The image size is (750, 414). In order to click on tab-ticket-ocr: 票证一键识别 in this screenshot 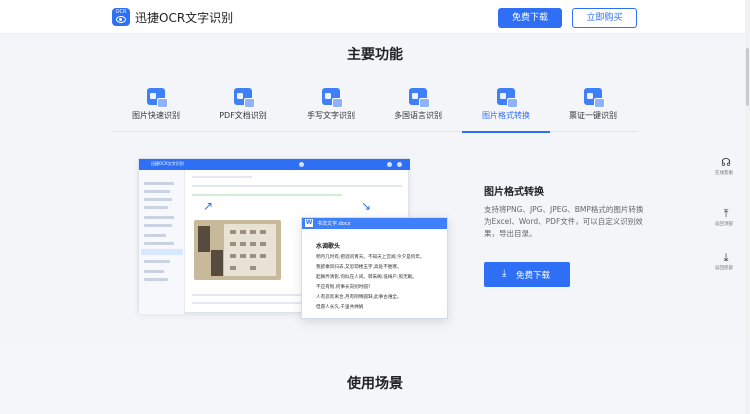, I will do `click(593, 109)`.